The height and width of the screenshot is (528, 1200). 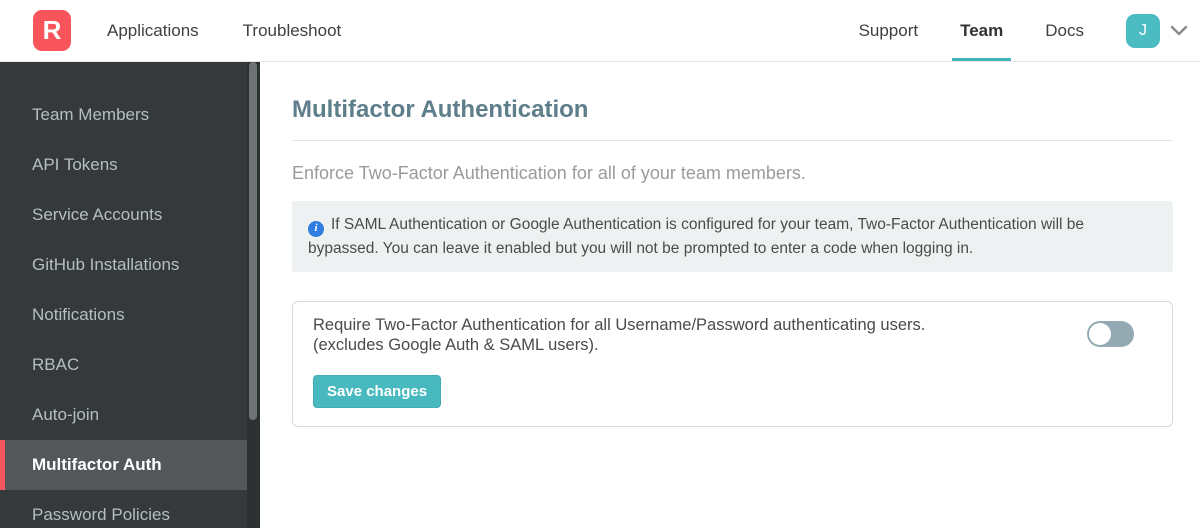 What do you see at coordinates (732, 140) in the screenshot?
I see `title-divider` at bounding box center [732, 140].